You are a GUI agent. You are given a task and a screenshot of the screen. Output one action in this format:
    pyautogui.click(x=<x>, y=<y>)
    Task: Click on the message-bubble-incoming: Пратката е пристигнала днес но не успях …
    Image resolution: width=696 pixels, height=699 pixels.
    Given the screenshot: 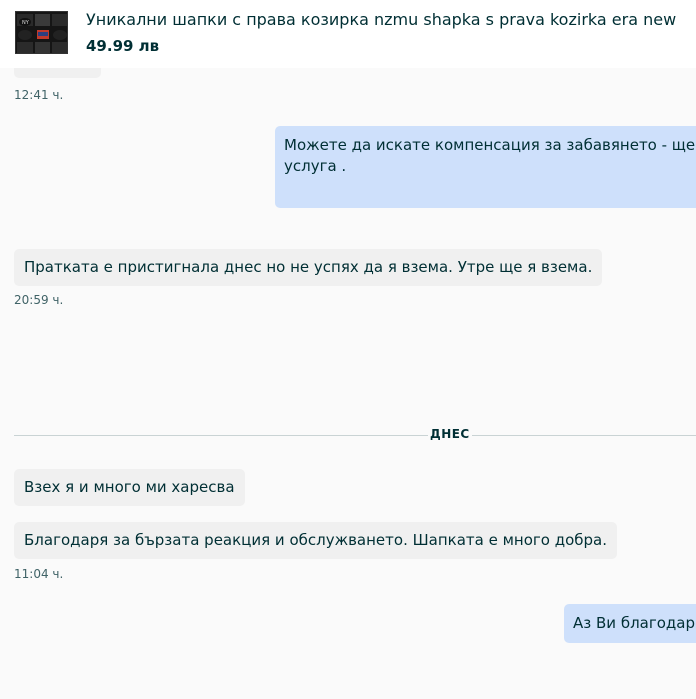 What is the action you would take?
    pyautogui.click(x=308, y=267)
    